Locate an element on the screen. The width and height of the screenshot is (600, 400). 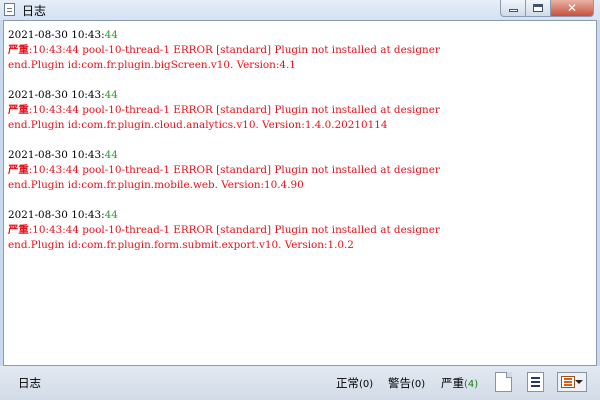
minimize-icon is located at coordinates (513, 10).